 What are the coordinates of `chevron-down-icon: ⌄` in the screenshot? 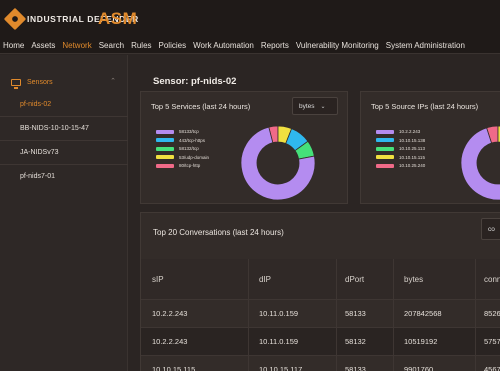 It's located at (323, 106).